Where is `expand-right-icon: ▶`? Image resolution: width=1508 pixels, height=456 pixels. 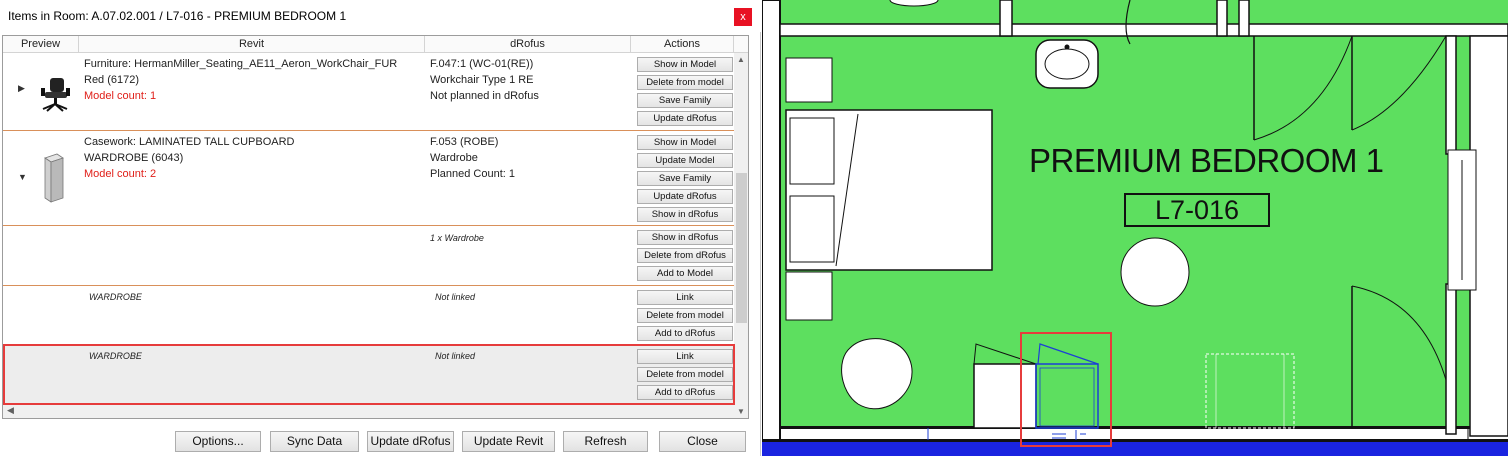 expand-right-icon: ▶ is located at coordinates (21, 88).